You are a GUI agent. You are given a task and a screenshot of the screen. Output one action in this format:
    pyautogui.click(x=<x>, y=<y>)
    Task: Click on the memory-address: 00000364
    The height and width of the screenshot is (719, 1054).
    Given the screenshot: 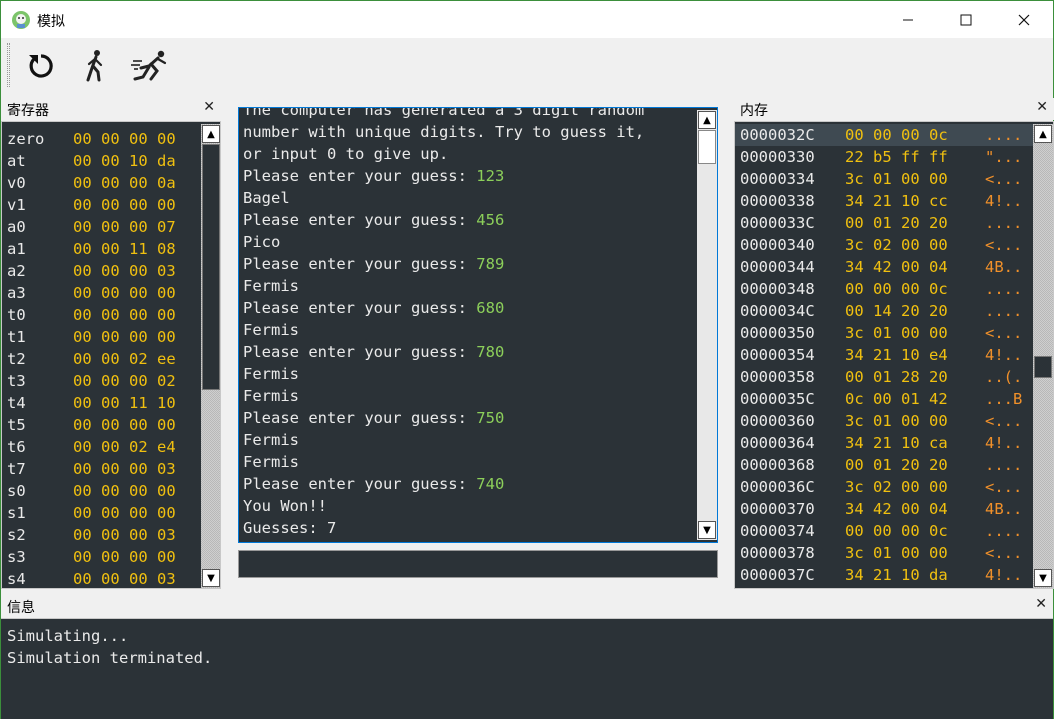 What is the action you would take?
    pyautogui.click(x=777, y=443)
    